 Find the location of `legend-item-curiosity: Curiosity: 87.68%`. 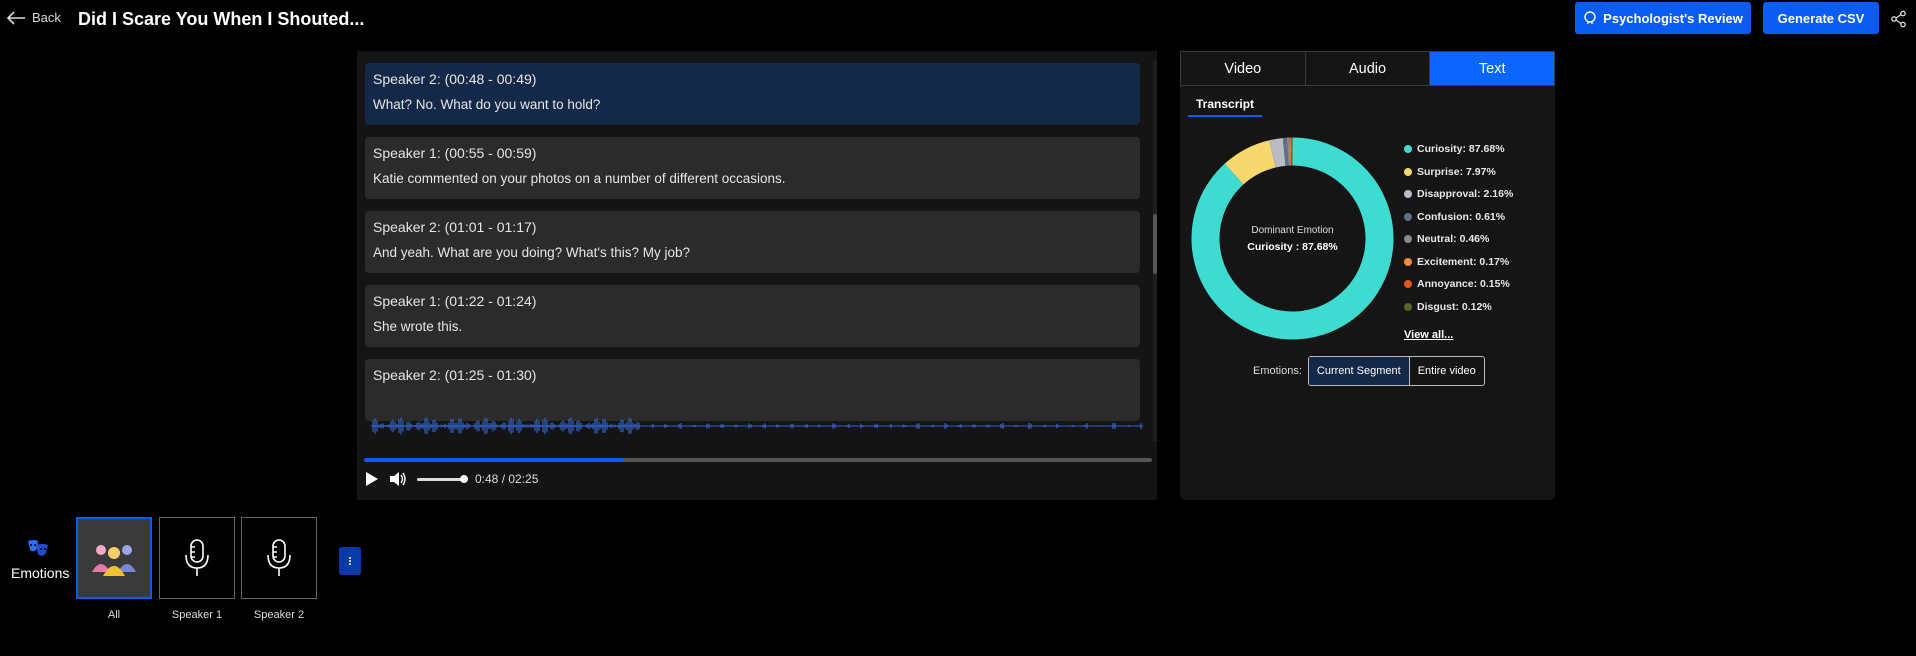

legend-item-curiosity: Curiosity: 87.68% is located at coordinates (1458, 149).